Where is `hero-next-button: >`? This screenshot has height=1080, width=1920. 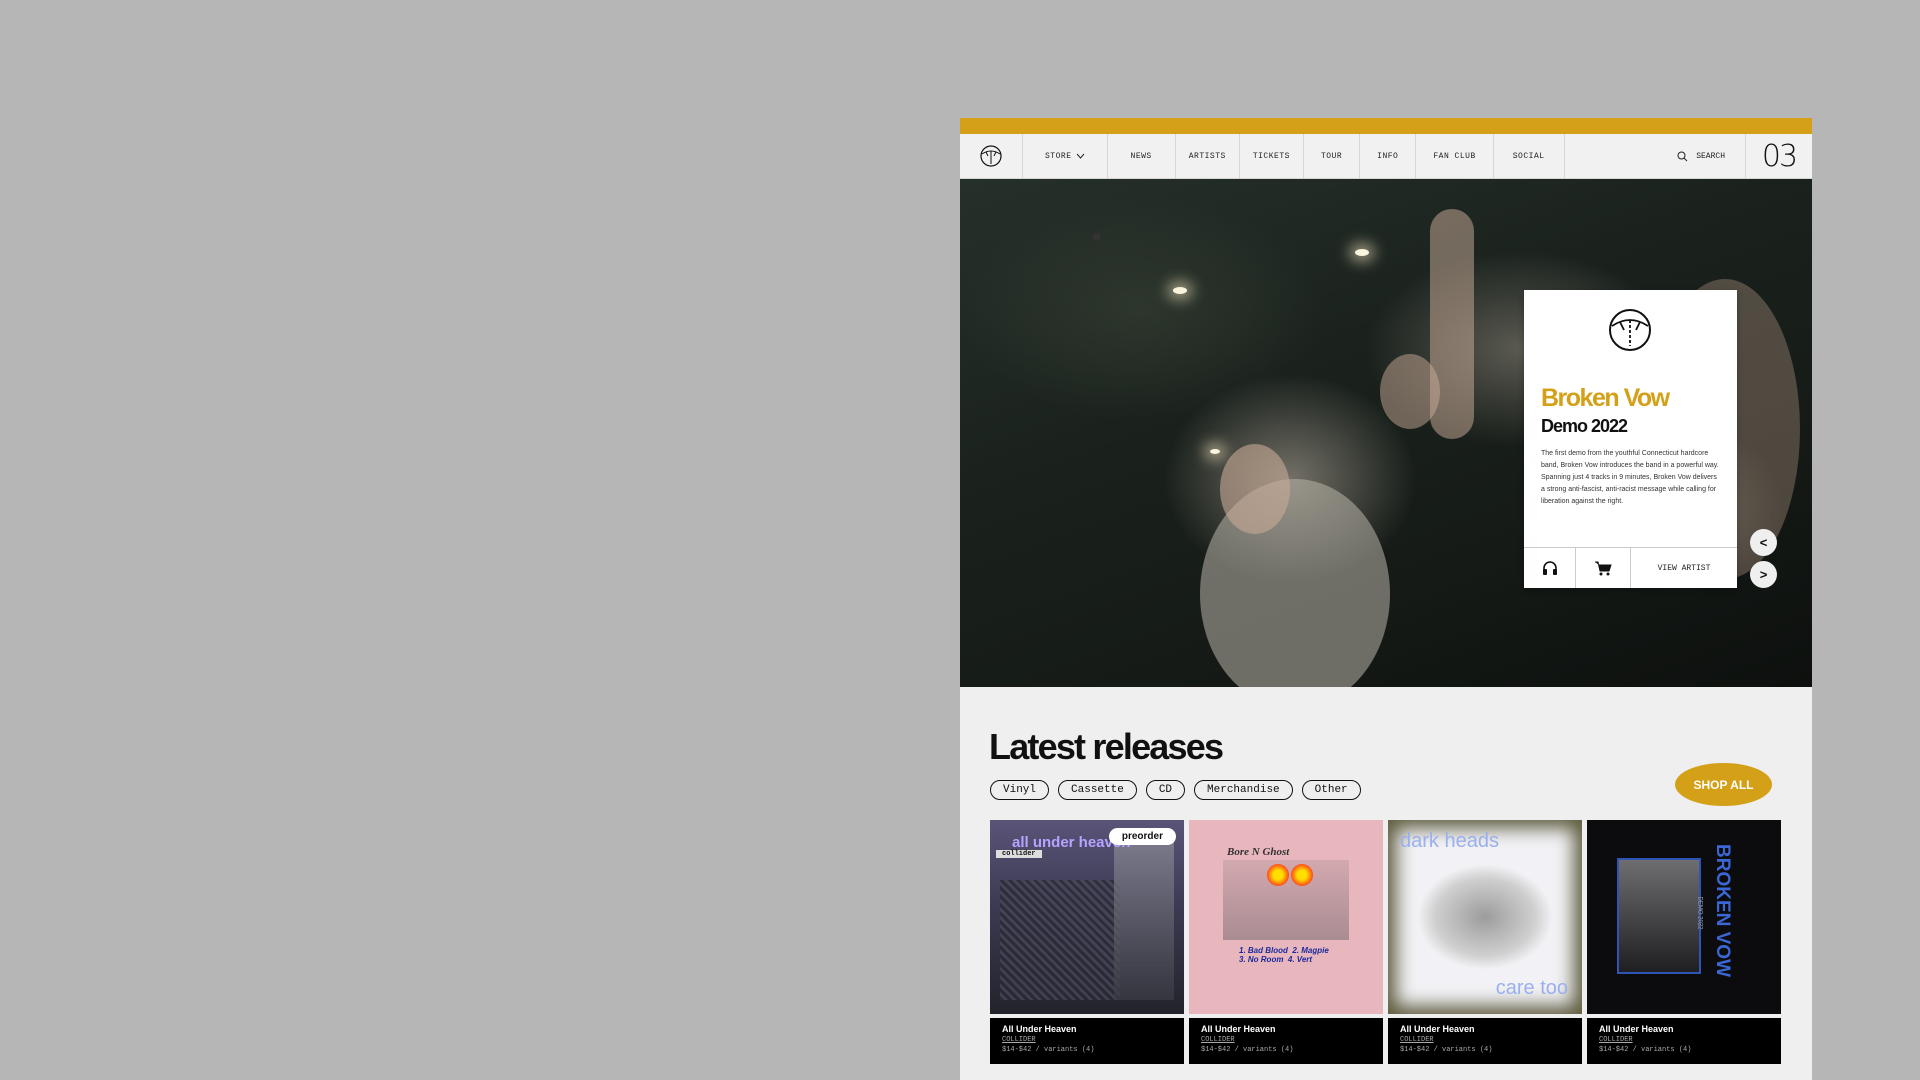 hero-next-button: > is located at coordinates (1763, 574).